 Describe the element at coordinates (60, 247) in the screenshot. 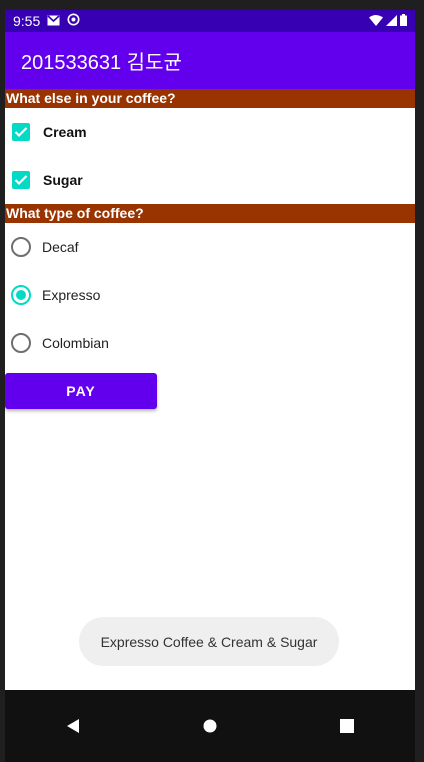

I see `decaf-label: Decaf` at that location.